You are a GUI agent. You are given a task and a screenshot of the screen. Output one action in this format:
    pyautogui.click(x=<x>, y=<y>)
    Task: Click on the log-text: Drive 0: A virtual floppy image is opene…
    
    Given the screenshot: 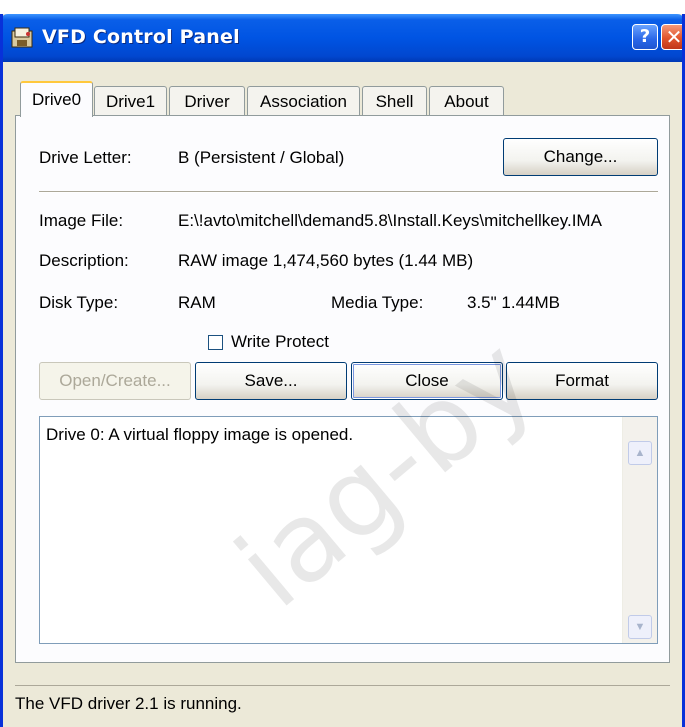 What is the action you would take?
    pyautogui.click(x=200, y=434)
    